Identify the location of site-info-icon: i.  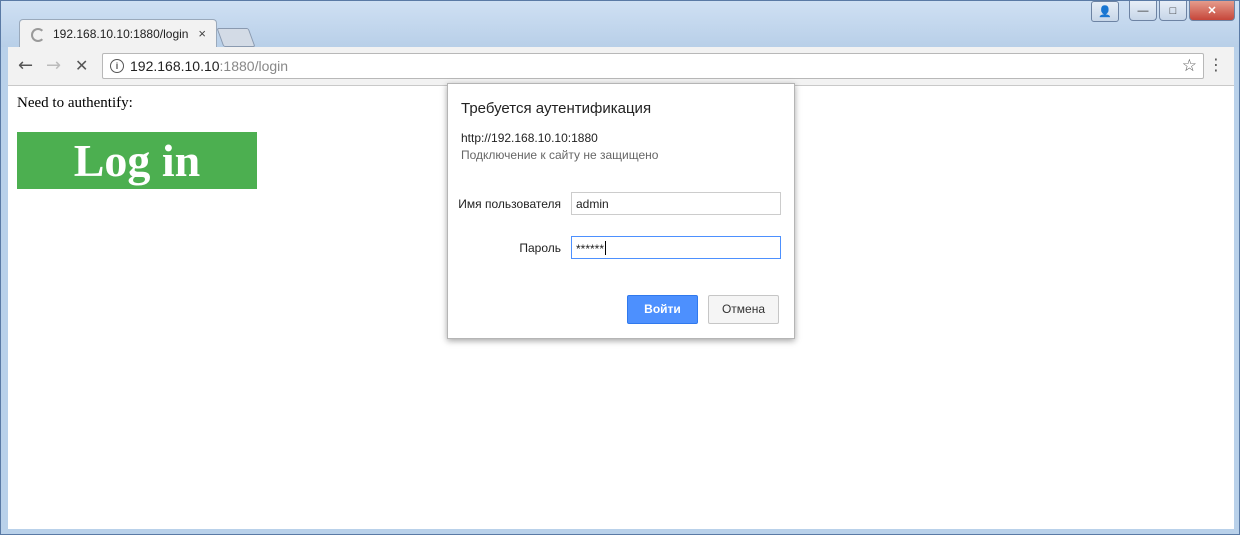
(117, 66).